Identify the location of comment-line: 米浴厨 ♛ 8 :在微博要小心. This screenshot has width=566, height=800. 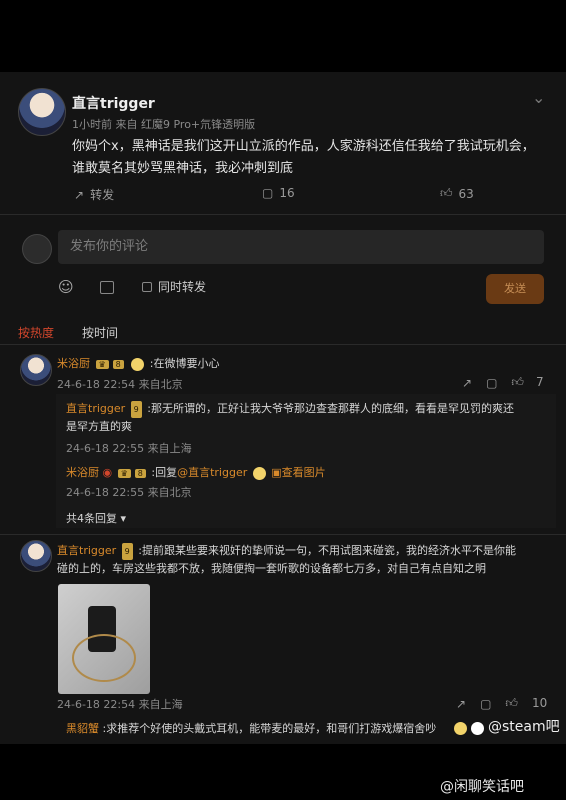
(138, 363).